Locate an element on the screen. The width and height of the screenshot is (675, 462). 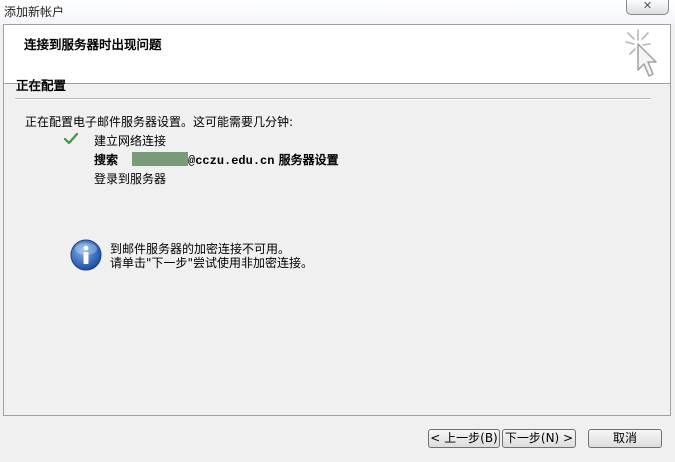
progress-description: 正在配置电子邮件服务器设置。这可能需要几分钟: is located at coordinates (159, 122).